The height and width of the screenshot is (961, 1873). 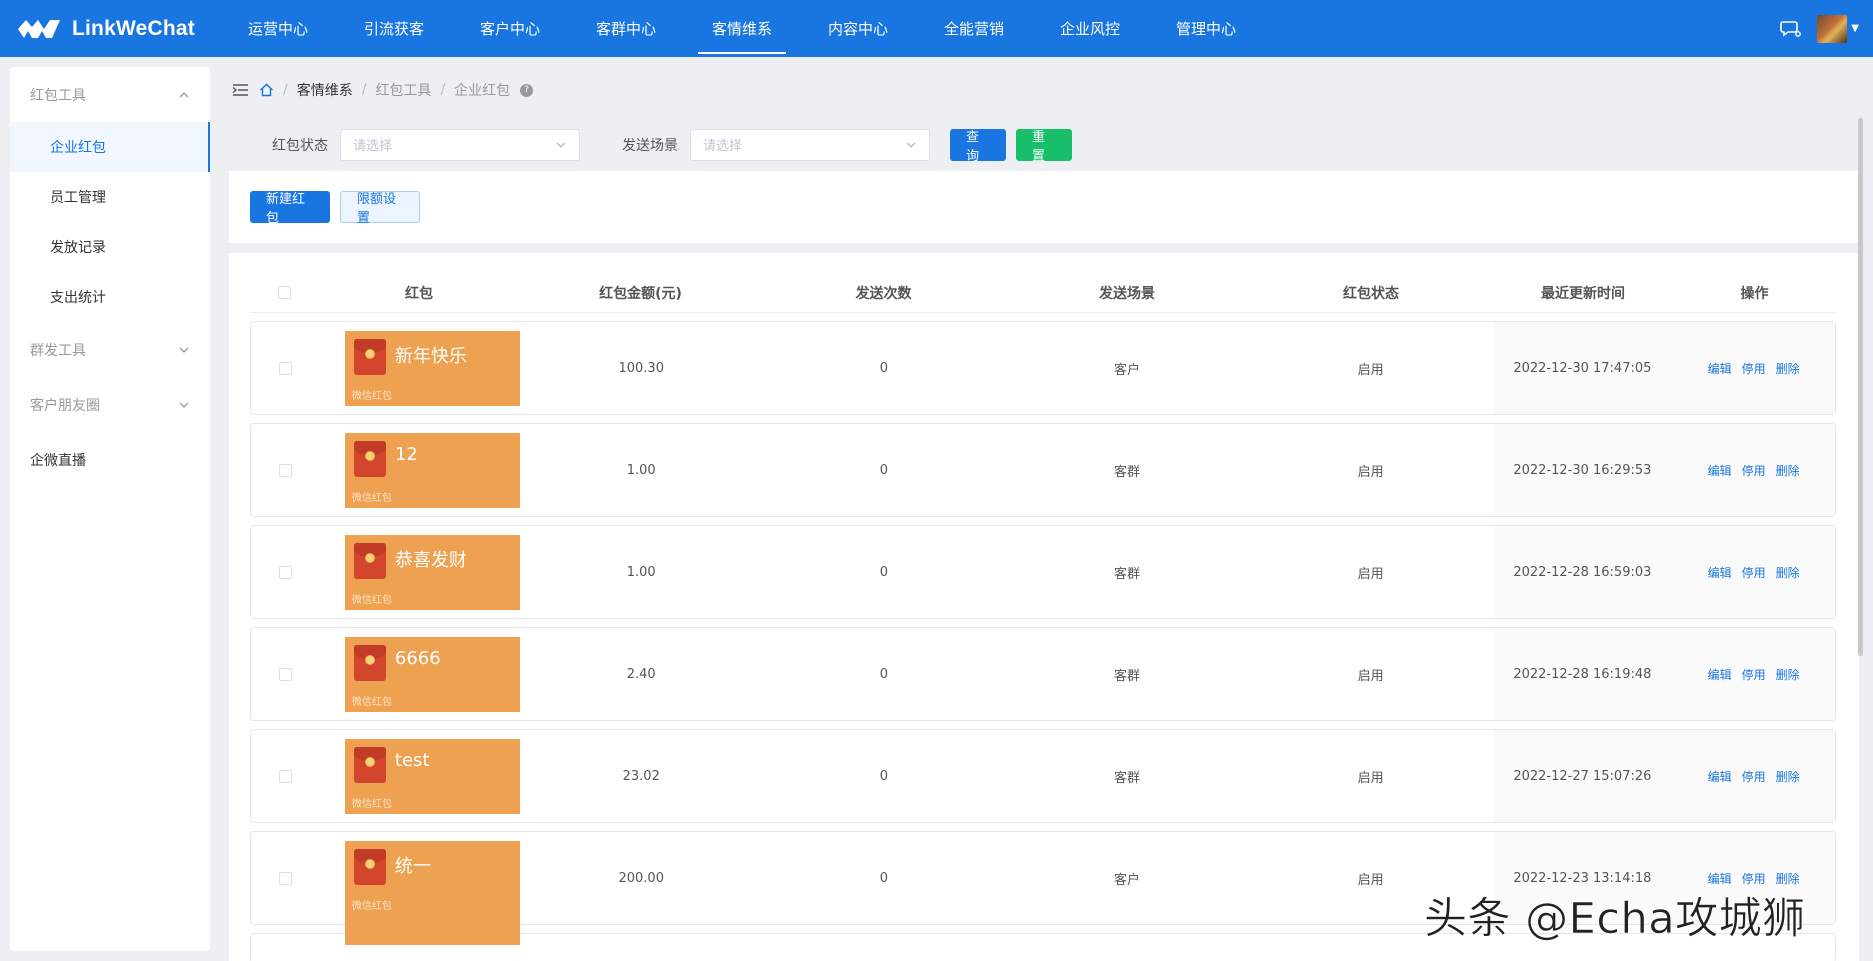 I want to click on scene-select: 请选择, so click(x=810, y=144).